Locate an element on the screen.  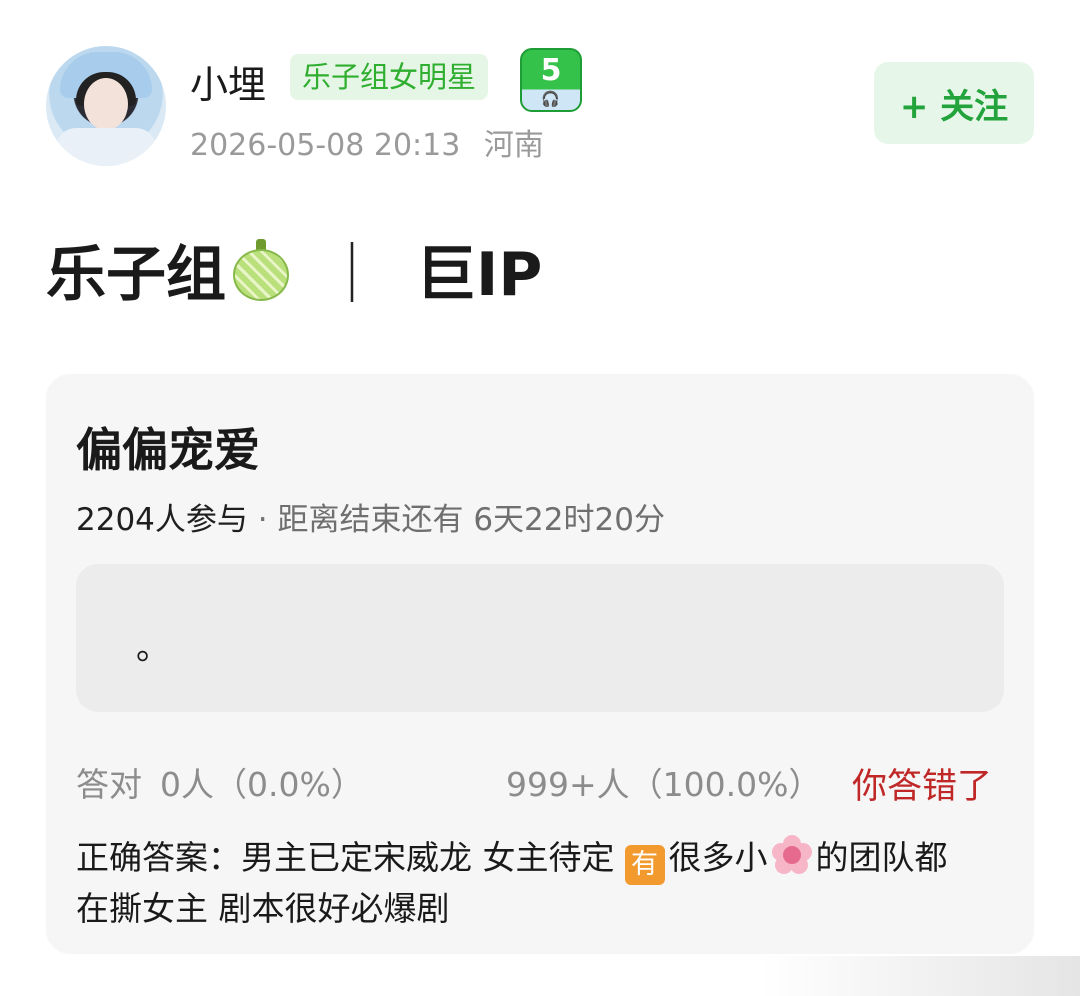
bottom-fade is located at coordinates (920, 976).